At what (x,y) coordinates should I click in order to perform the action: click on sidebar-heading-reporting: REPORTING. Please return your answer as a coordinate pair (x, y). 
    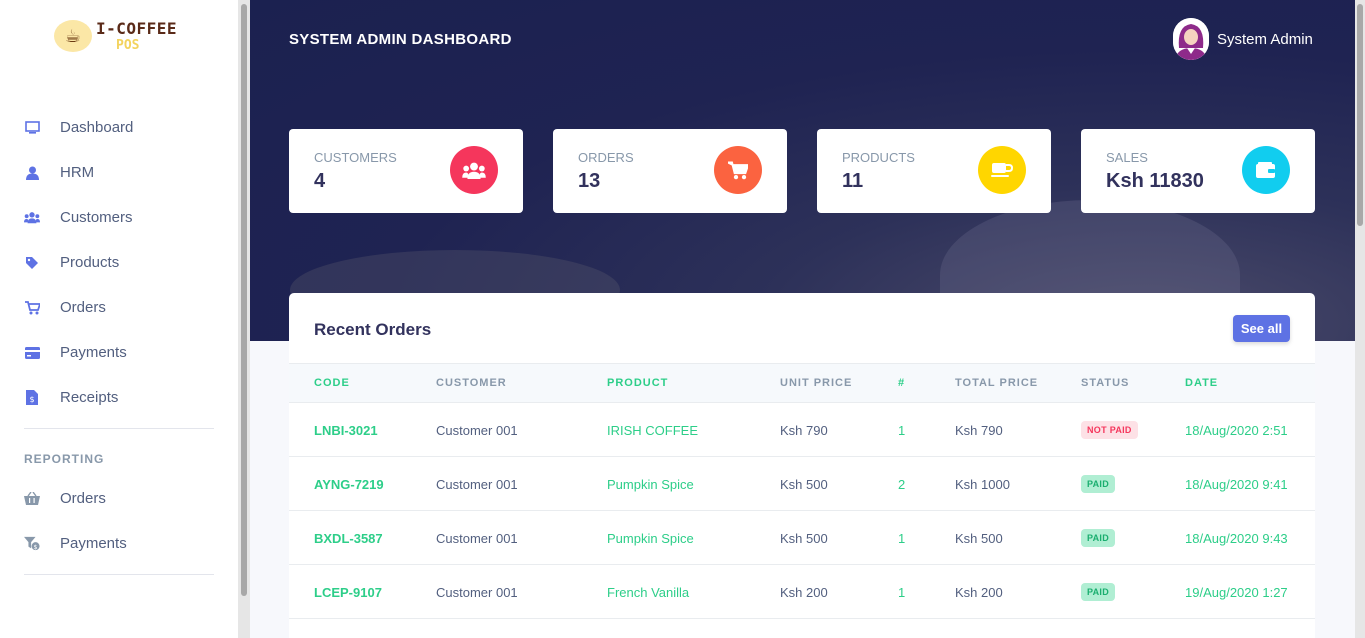
    Looking at the image, I should click on (64, 459).